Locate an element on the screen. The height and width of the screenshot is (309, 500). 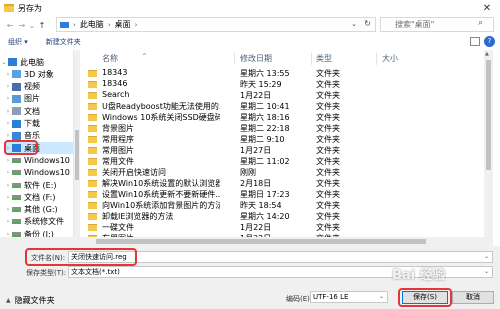
nav-item-0: ⌄ 此电脑 is located at coordinates (36, 62).